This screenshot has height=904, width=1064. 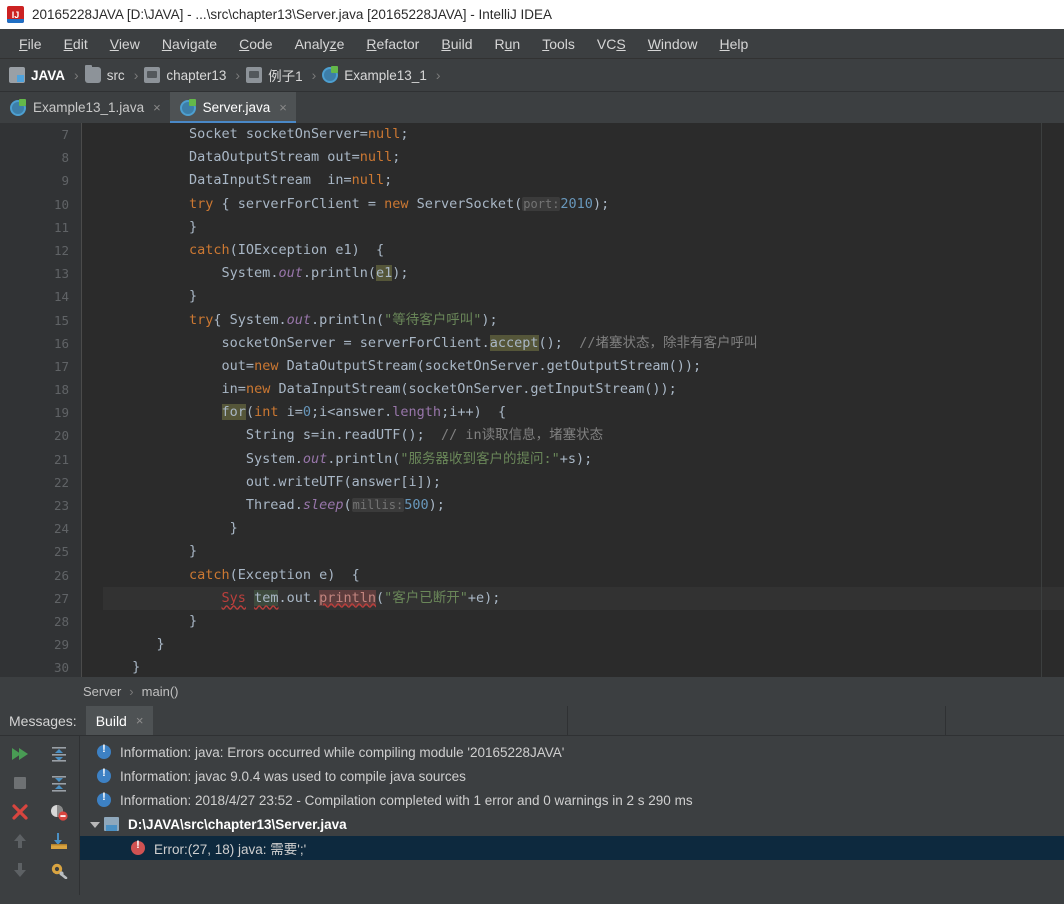 I want to click on menu-item-analyze: Analyze, so click(x=320, y=44).